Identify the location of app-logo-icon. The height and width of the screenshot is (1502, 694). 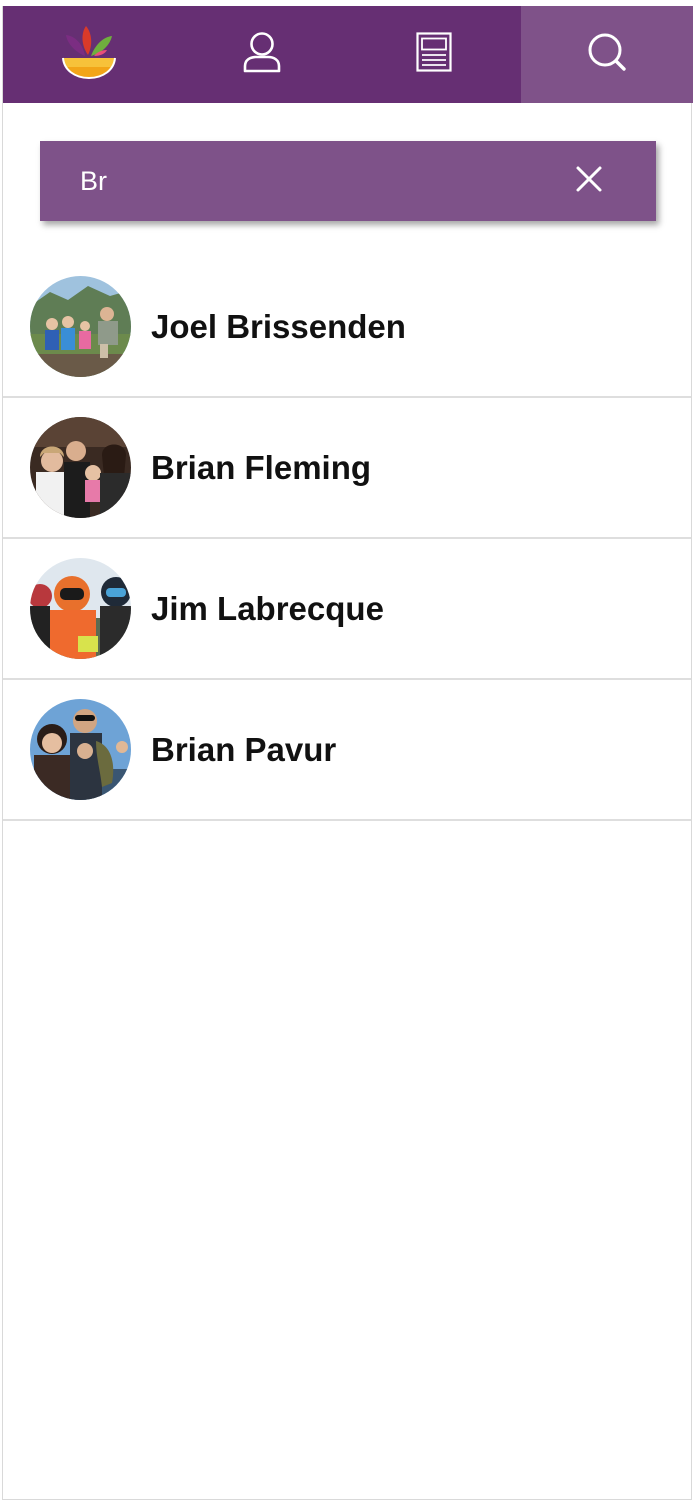
(89, 54).